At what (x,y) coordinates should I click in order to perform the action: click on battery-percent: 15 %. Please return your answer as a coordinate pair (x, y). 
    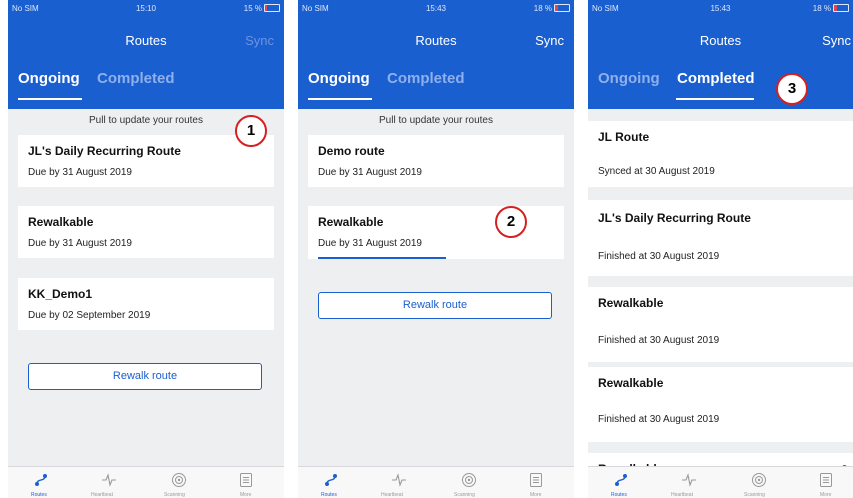
    Looking at the image, I should click on (252, 8).